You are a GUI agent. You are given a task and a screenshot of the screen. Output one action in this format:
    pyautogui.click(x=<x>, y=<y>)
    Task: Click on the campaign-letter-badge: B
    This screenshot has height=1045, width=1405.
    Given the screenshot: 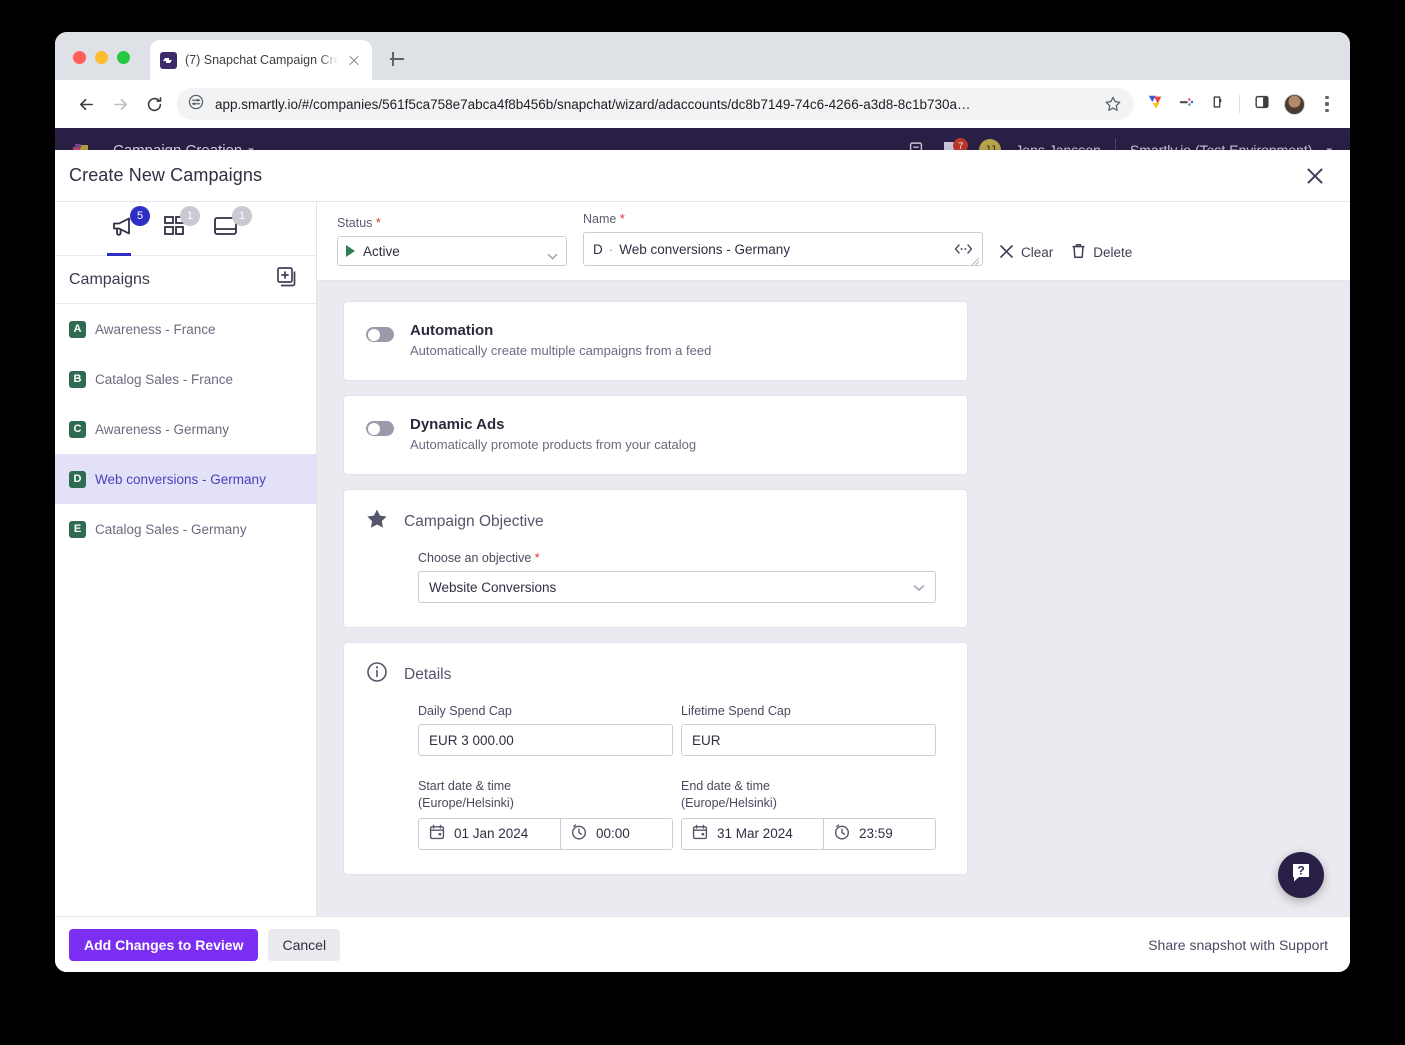 What is the action you would take?
    pyautogui.click(x=77, y=379)
    